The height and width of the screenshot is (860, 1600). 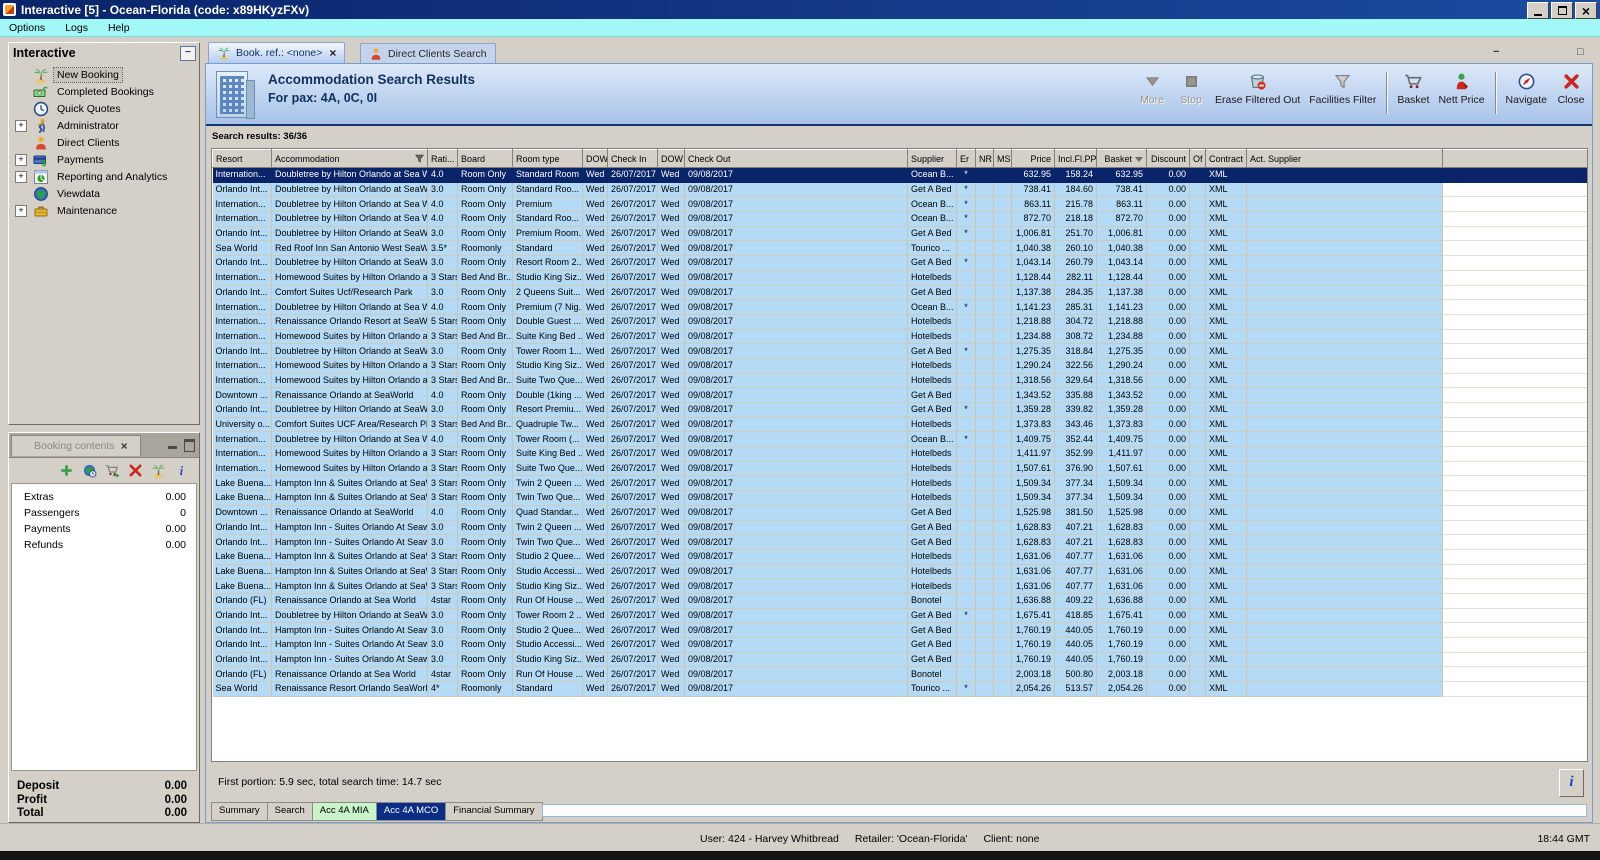 What do you see at coordinates (932, 158) in the screenshot?
I see `column-header-supplier: Supplier` at bounding box center [932, 158].